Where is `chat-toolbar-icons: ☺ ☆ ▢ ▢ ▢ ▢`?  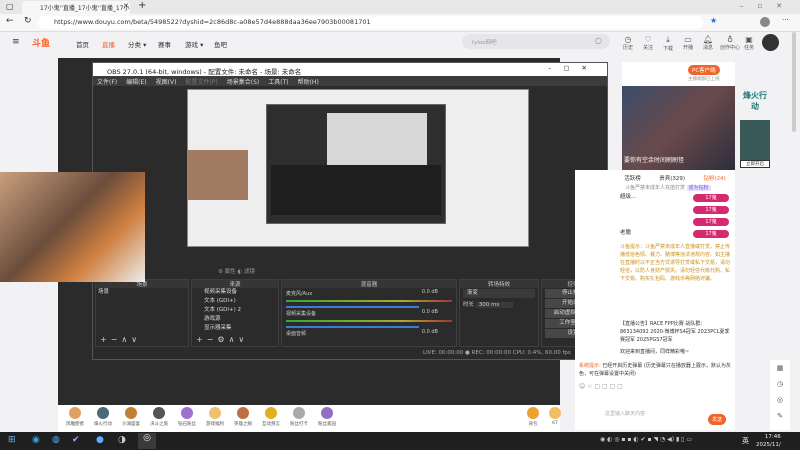 chat-toolbar-icons: ☺ ☆ ▢ ▢ ▢ ▢ is located at coordinates (601, 386).